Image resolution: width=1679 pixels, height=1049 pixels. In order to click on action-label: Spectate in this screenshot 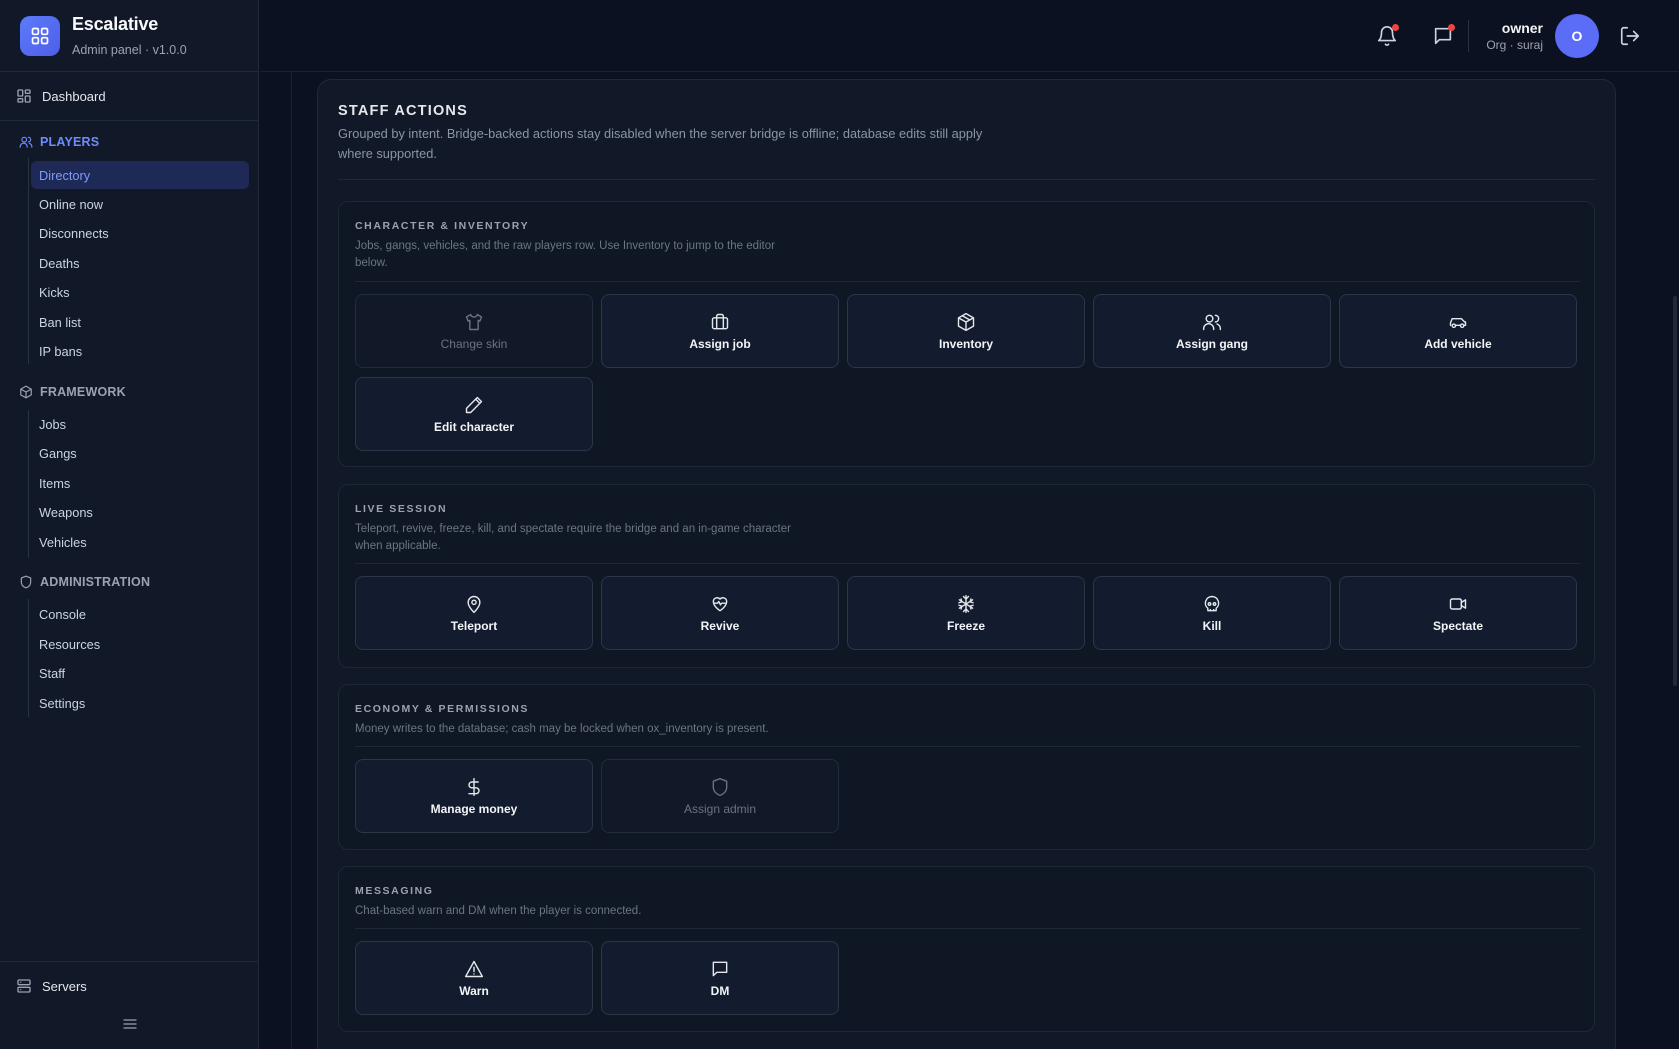, I will do `click(1458, 625)`.